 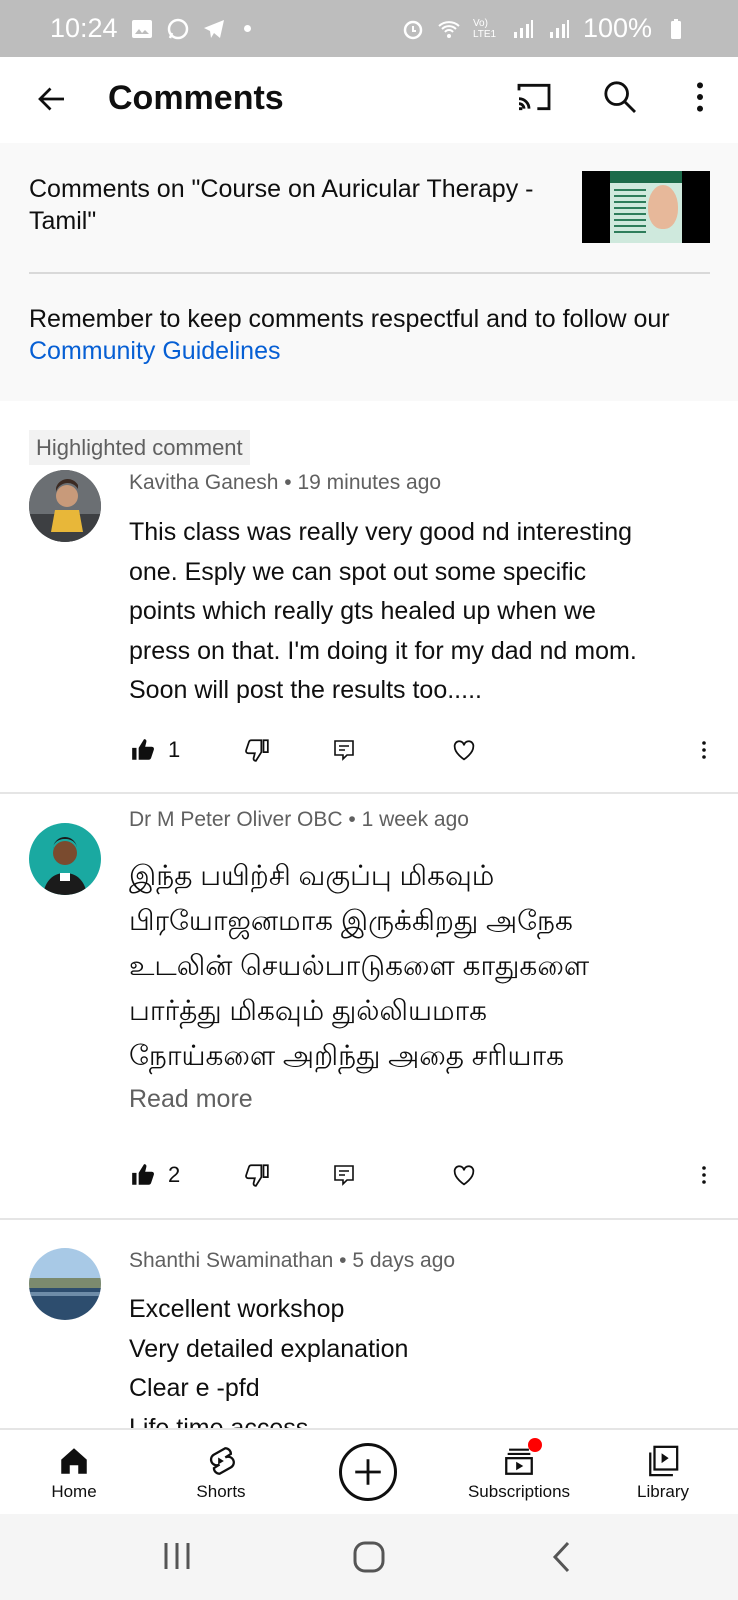 What do you see at coordinates (203, 482) in the screenshot?
I see `comment-author: Kavitha Ganesh` at bounding box center [203, 482].